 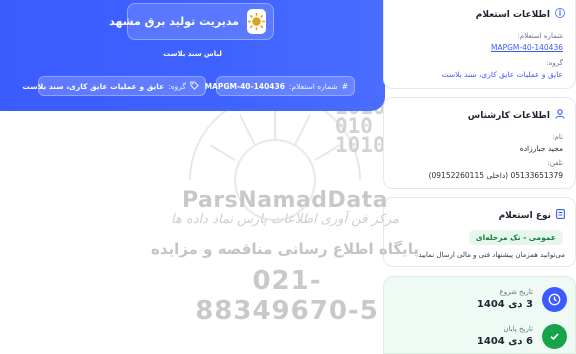 I want to click on end-date-row: تاریخ پایان 6 دی 1404, so click(x=479, y=337).